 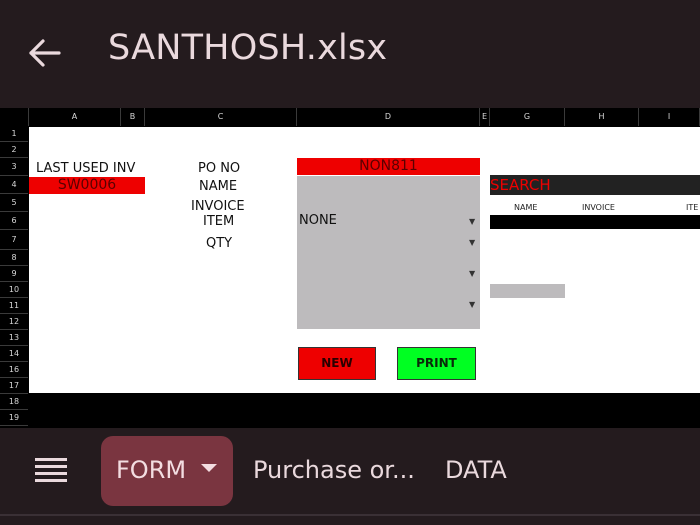 What do you see at coordinates (669, 117) in the screenshot?
I see `column-header-i: I` at bounding box center [669, 117].